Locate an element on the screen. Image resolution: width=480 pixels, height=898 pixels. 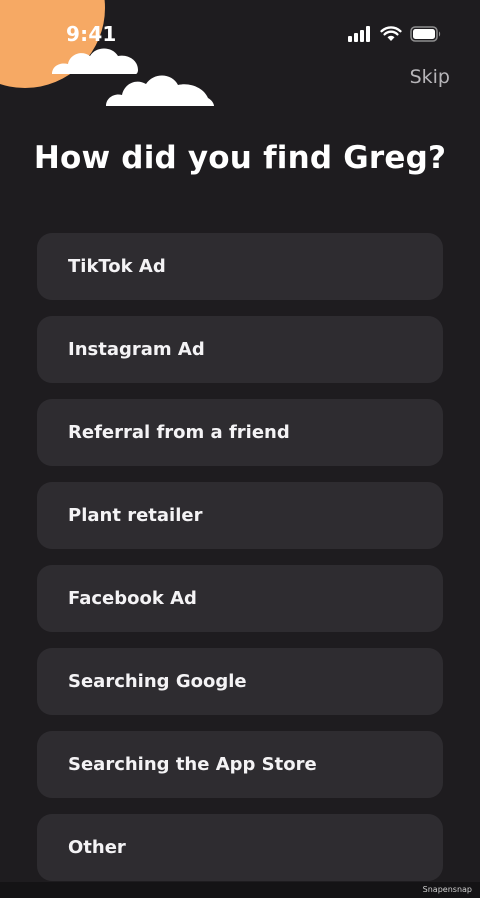
option-label: Searching the App Store is located at coordinates (192, 764).